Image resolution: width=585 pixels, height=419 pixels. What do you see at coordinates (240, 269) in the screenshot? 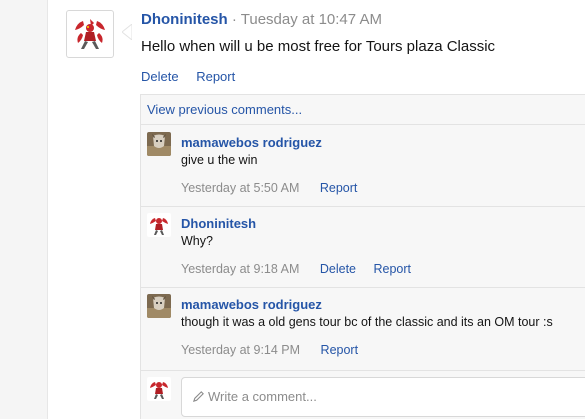
I see `comment-timestamp: Yesterday at 9:18 AM` at bounding box center [240, 269].